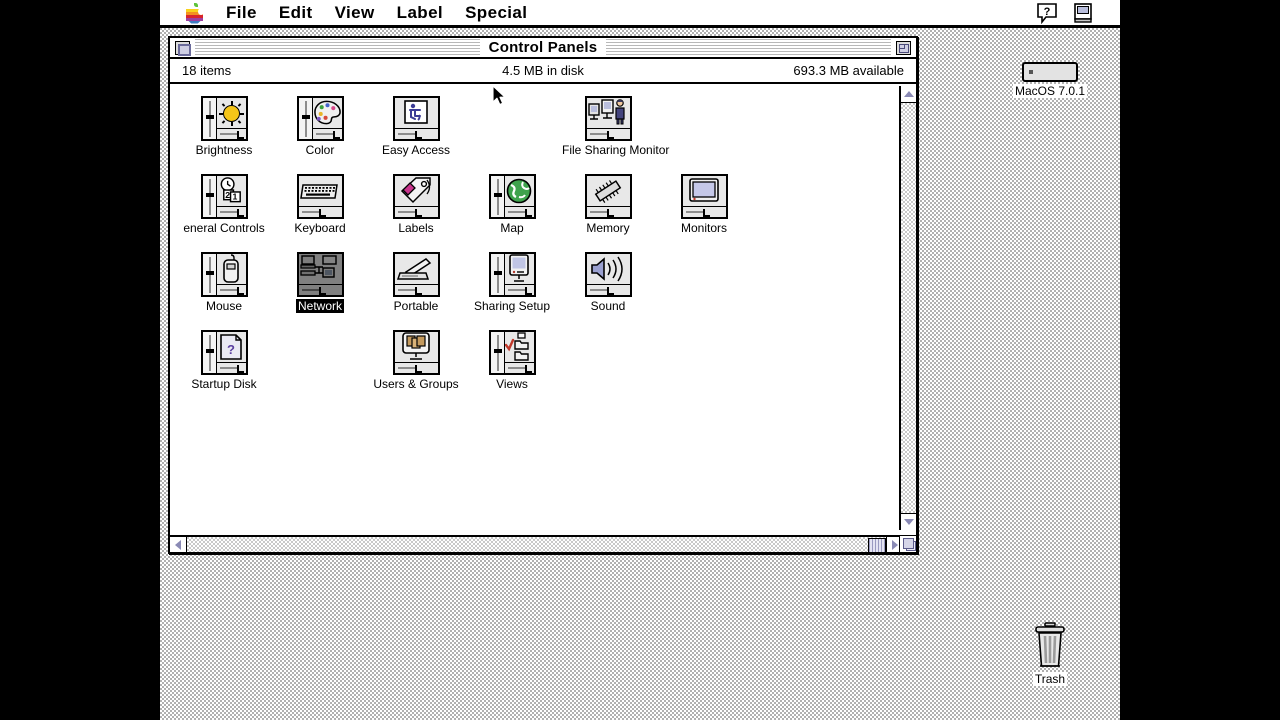 This screenshot has height=720, width=1280. I want to click on window-title-bar: Control Panels, so click(543, 48).